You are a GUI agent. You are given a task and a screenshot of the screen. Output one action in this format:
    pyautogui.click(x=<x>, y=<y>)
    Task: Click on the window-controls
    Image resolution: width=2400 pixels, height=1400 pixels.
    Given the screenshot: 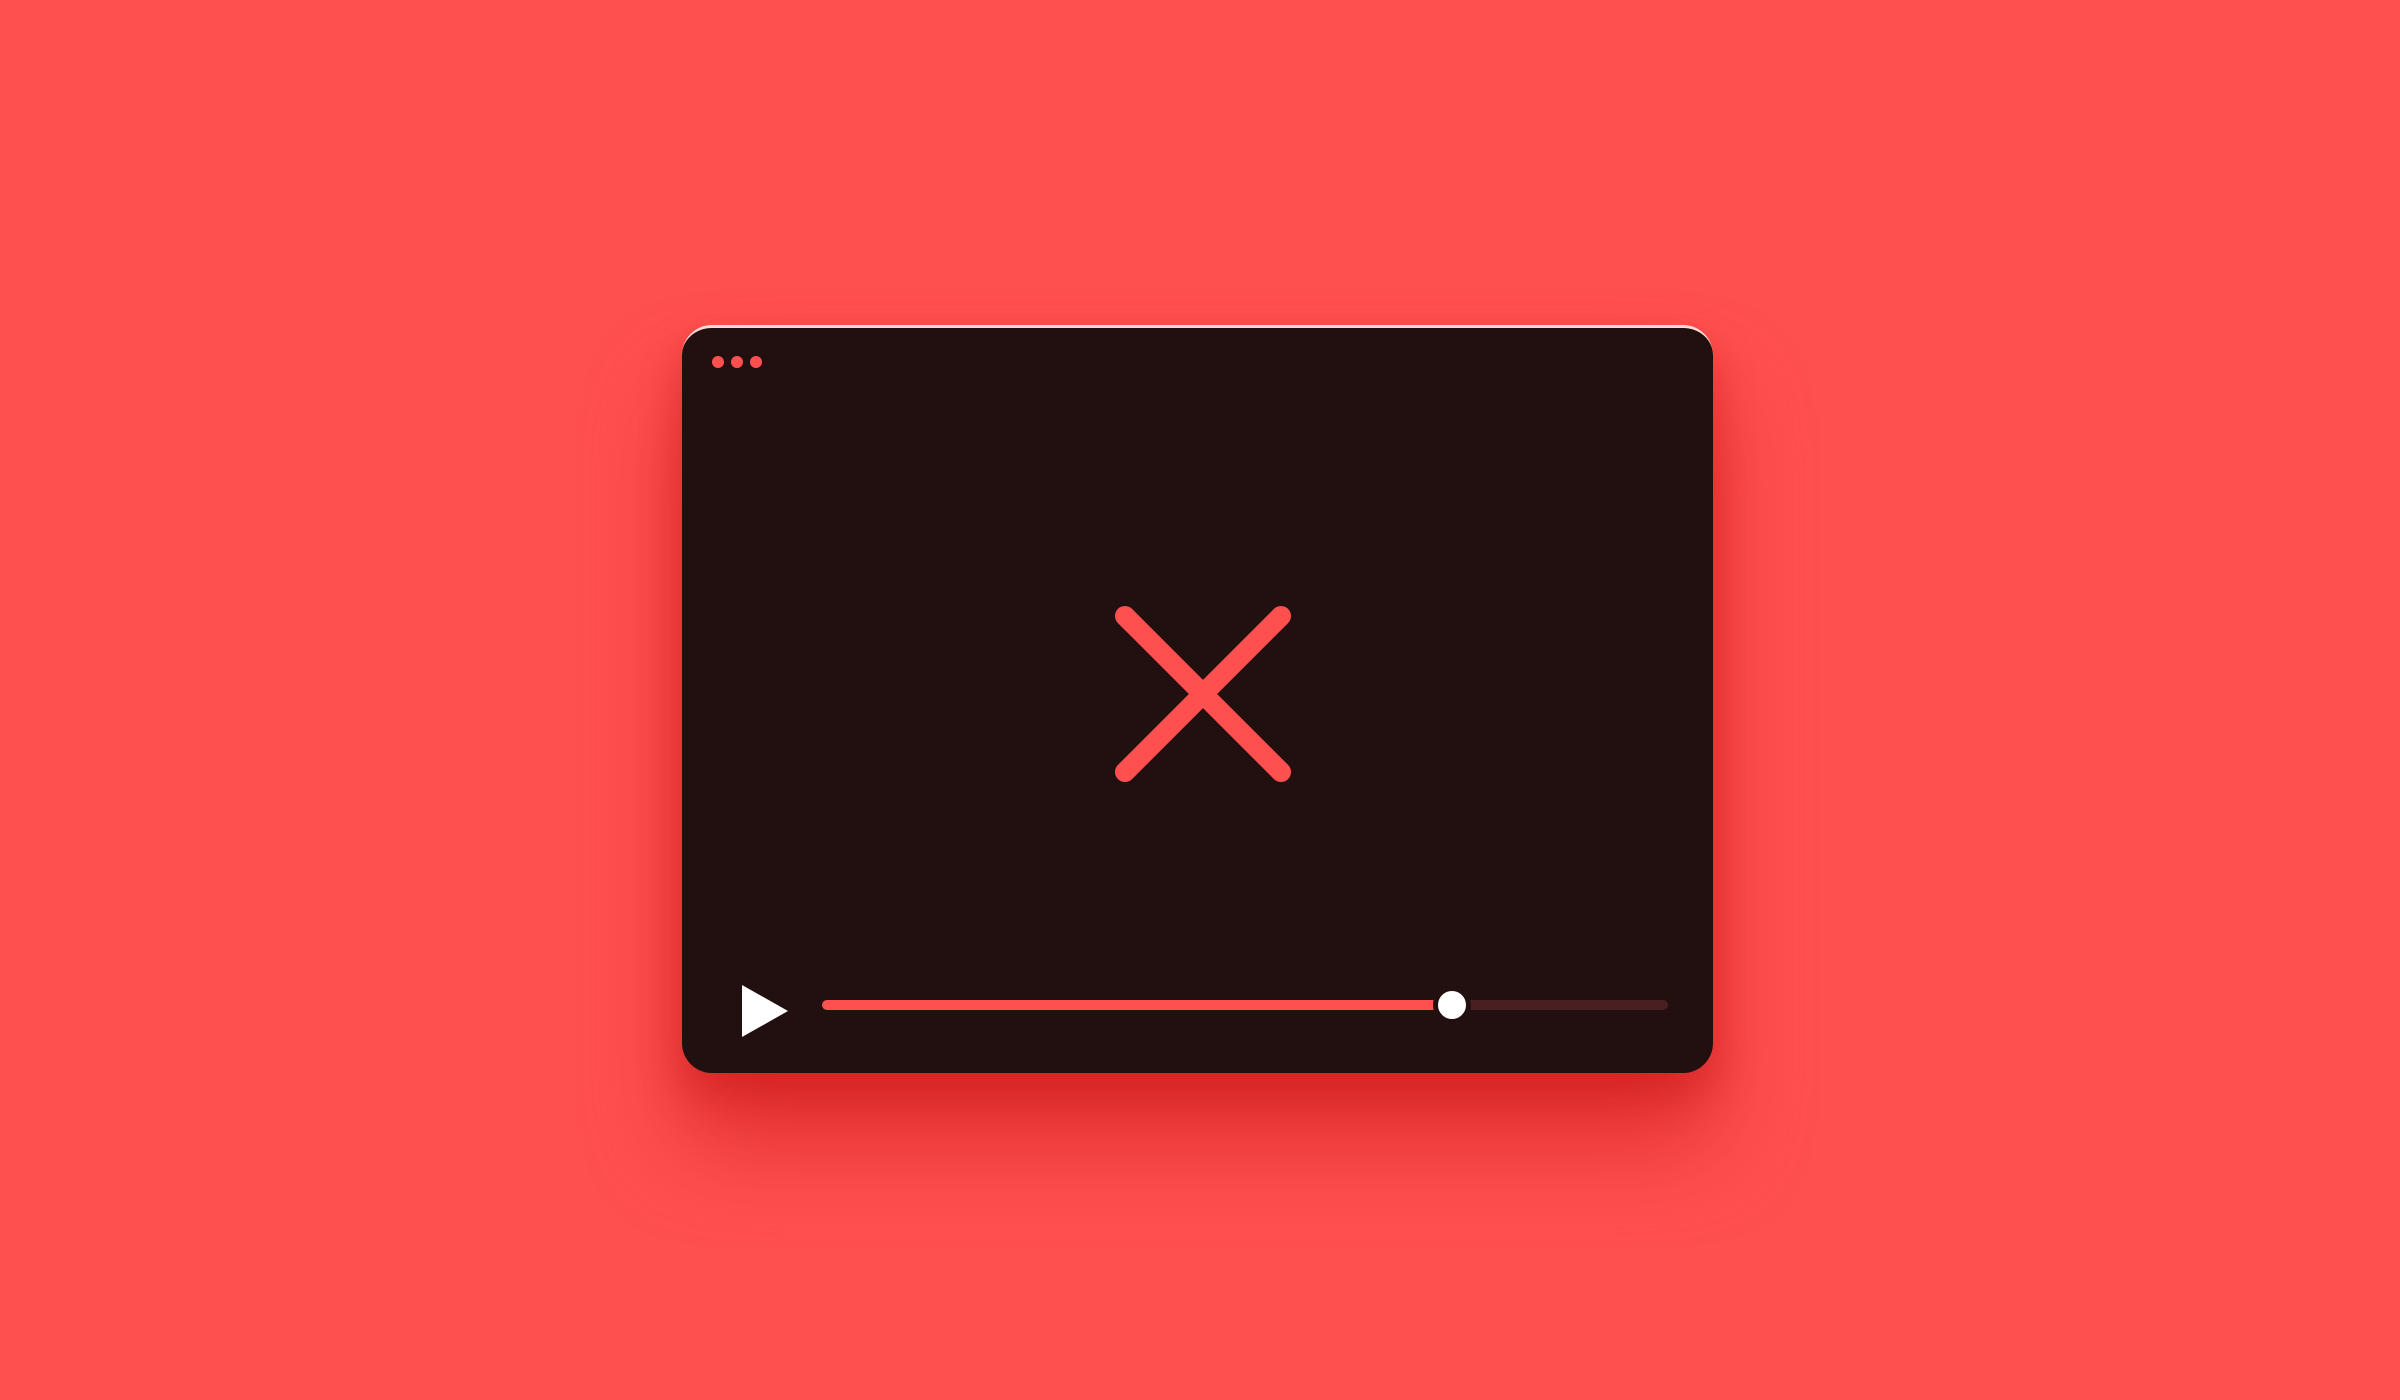 What is the action you would take?
    pyautogui.click(x=737, y=362)
    